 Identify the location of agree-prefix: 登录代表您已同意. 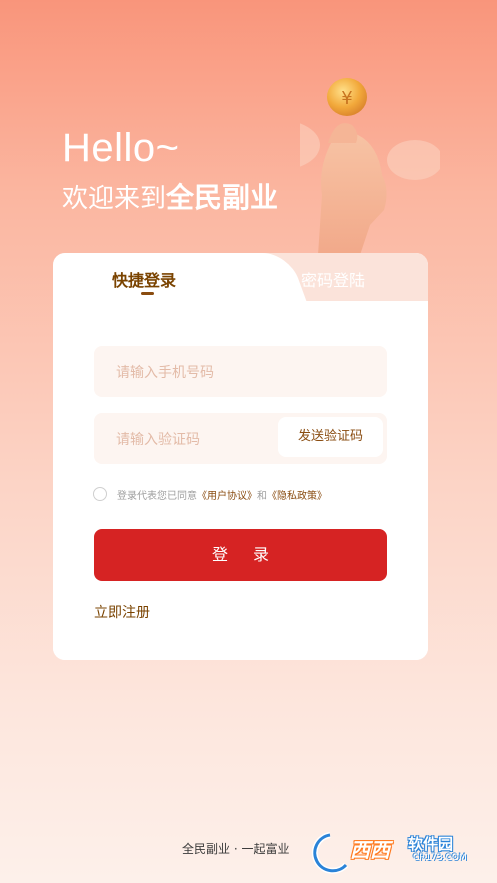
(157, 496).